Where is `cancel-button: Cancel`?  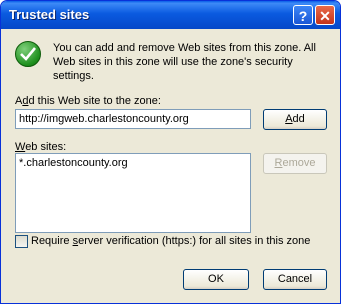
cancel-button: Cancel is located at coordinates (295, 279).